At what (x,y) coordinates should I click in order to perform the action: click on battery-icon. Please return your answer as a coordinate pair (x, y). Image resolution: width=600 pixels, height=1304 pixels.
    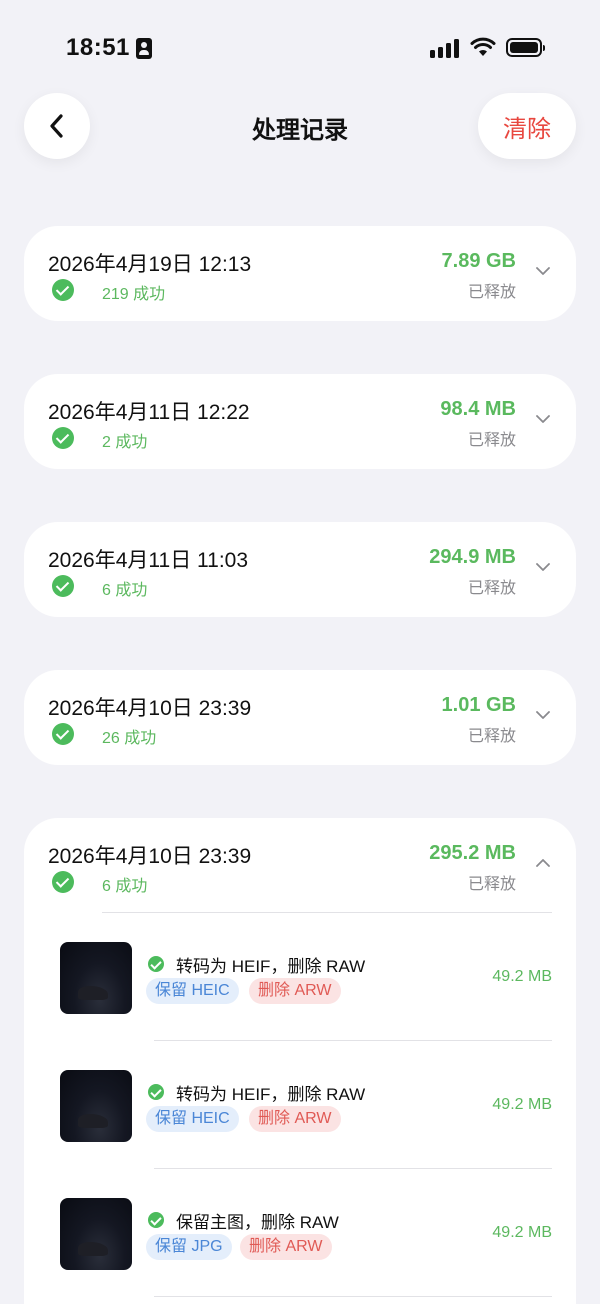
    Looking at the image, I should click on (525, 47).